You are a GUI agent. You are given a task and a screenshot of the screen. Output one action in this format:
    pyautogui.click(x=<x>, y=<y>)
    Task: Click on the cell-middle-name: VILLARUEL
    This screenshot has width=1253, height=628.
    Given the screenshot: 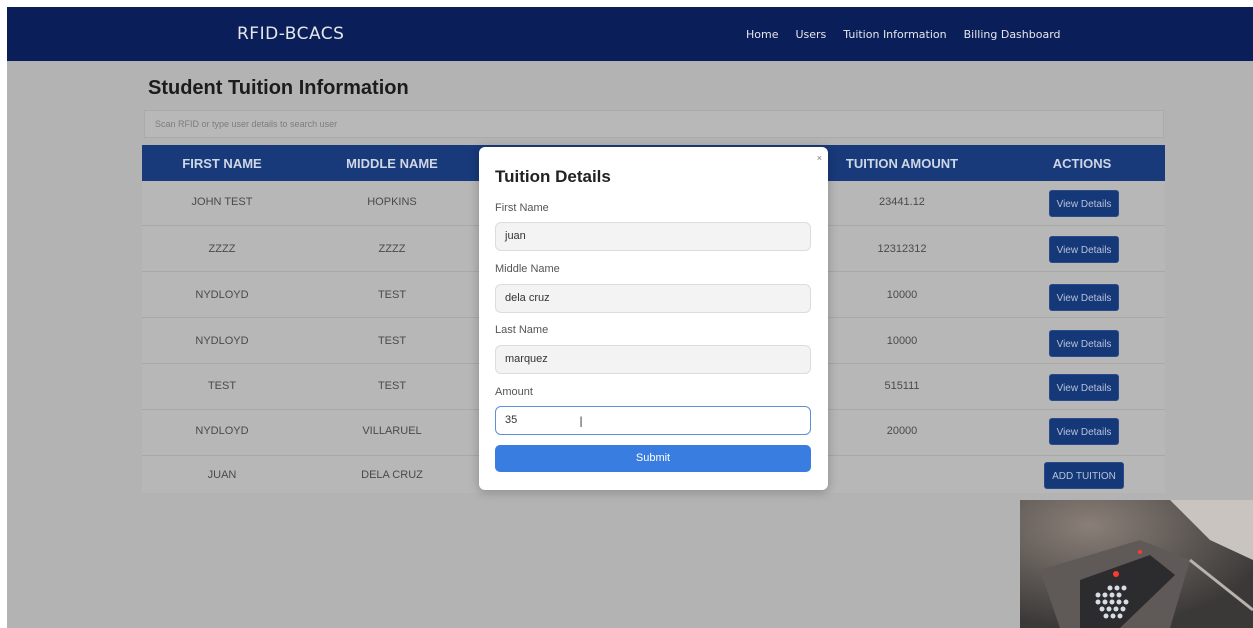 What is the action you would take?
    pyautogui.click(x=392, y=431)
    